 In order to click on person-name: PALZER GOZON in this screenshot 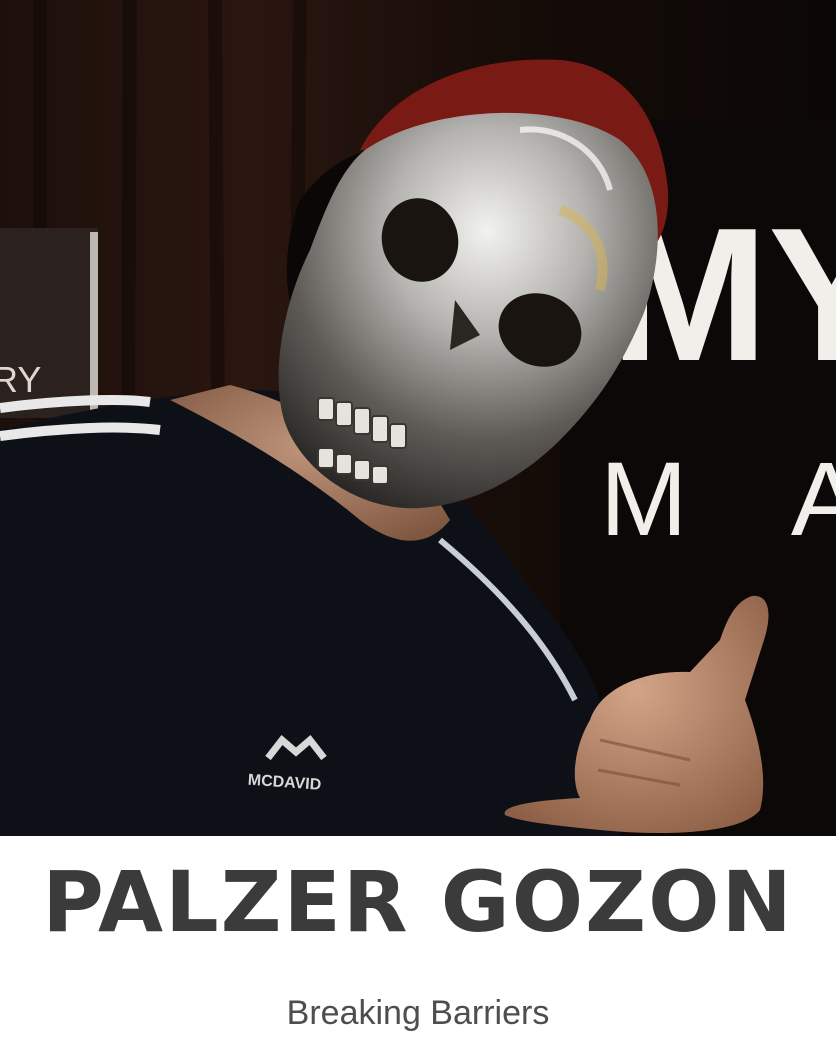, I will do `click(418, 902)`.